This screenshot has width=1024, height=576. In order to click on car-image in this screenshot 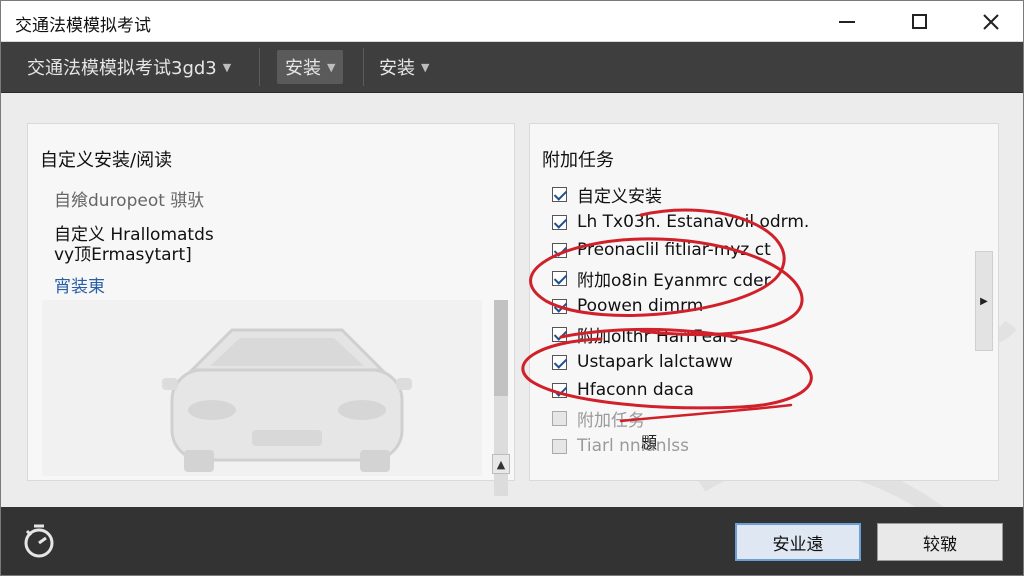, I will do `click(287, 400)`.